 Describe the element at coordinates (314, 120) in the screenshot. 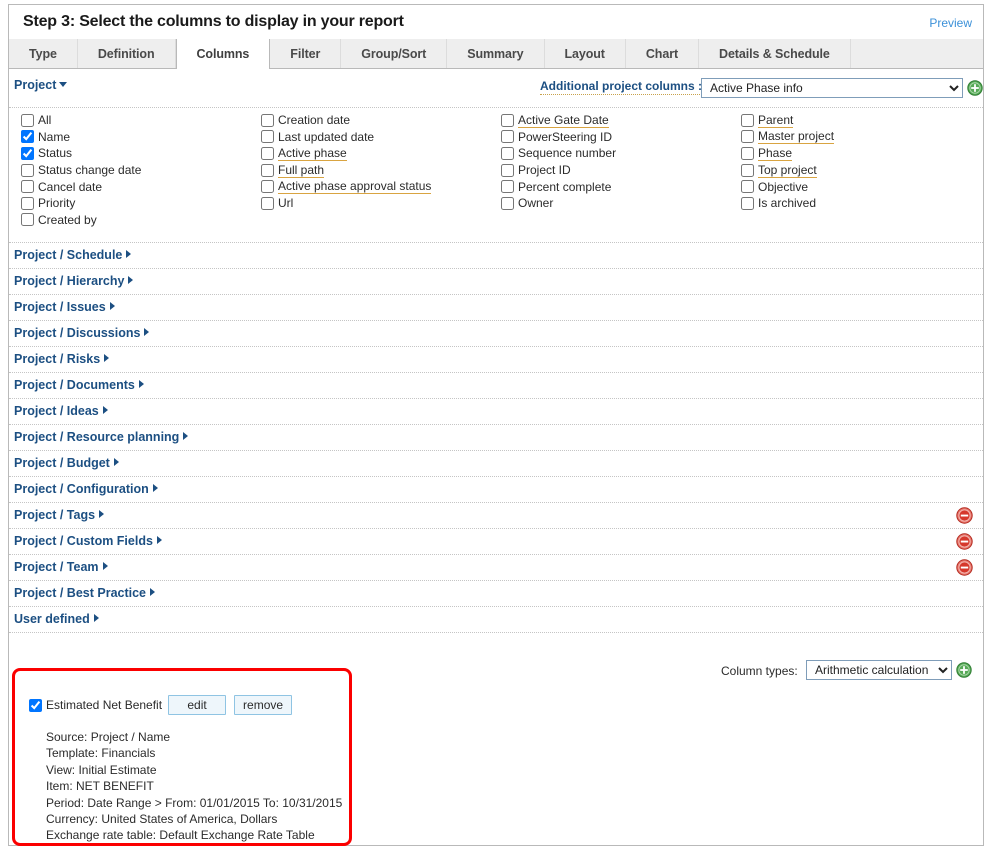

I see `column-checkbox-label: Creation date` at that location.